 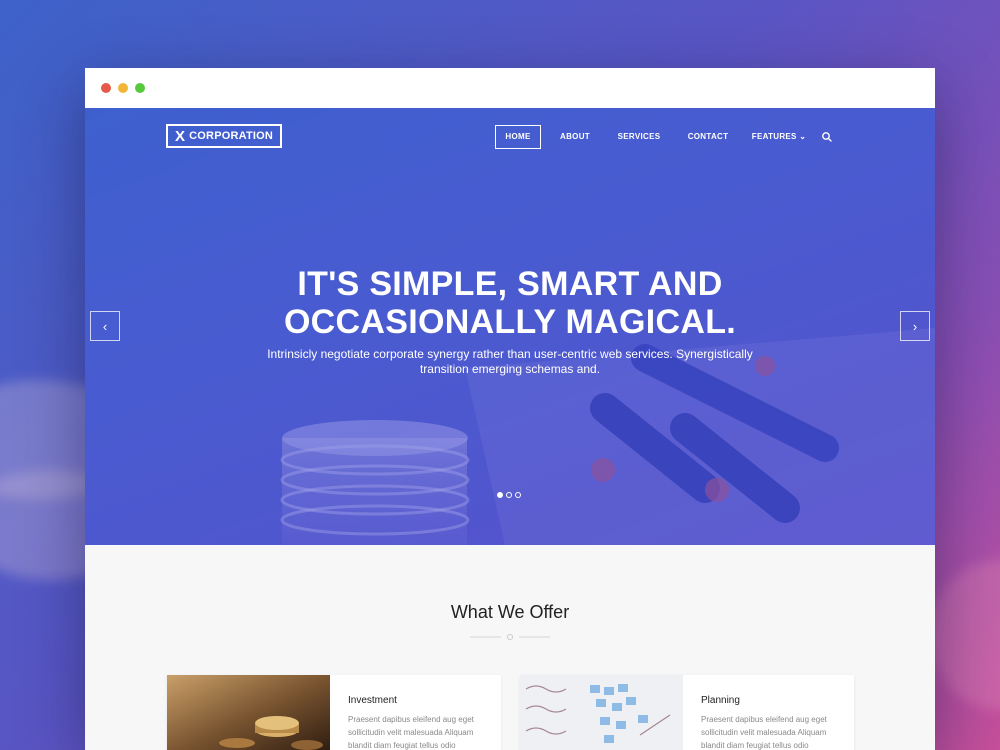 I want to click on browser-titlebar, so click(x=510, y=88).